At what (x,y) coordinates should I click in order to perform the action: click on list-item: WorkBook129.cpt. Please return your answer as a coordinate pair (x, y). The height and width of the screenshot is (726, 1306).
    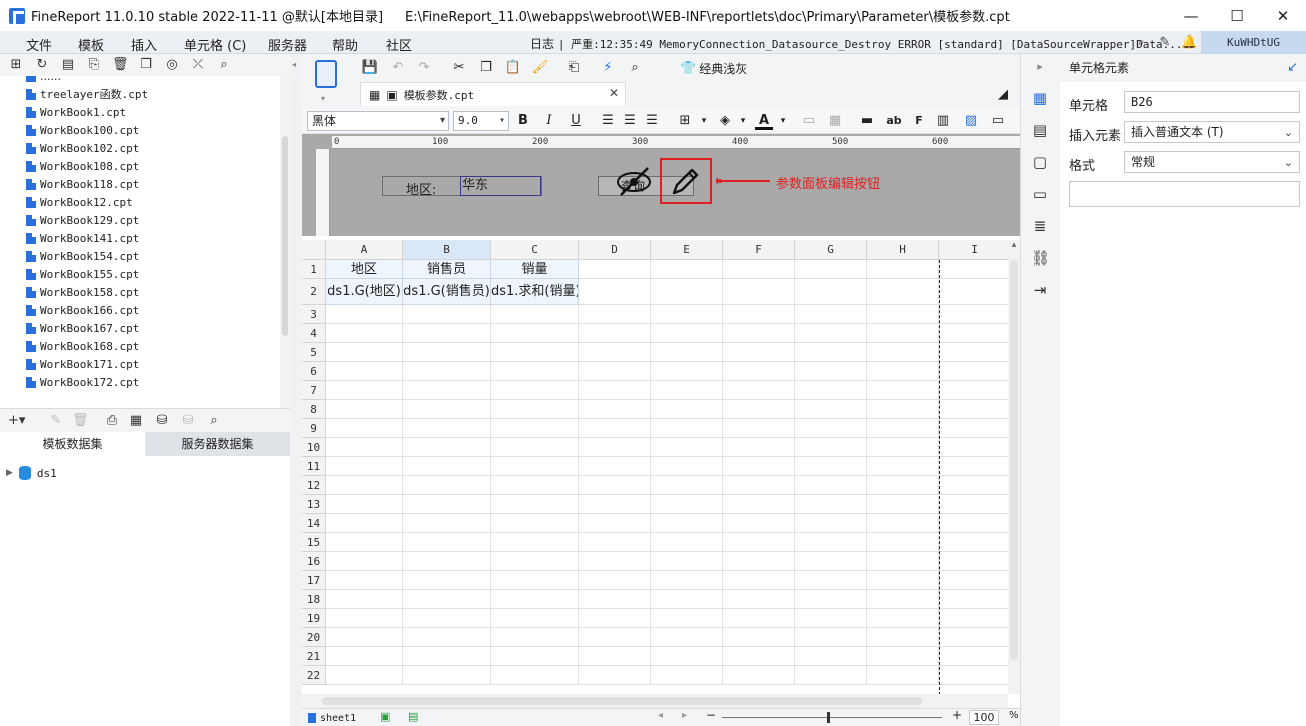
    Looking at the image, I should click on (82, 220).